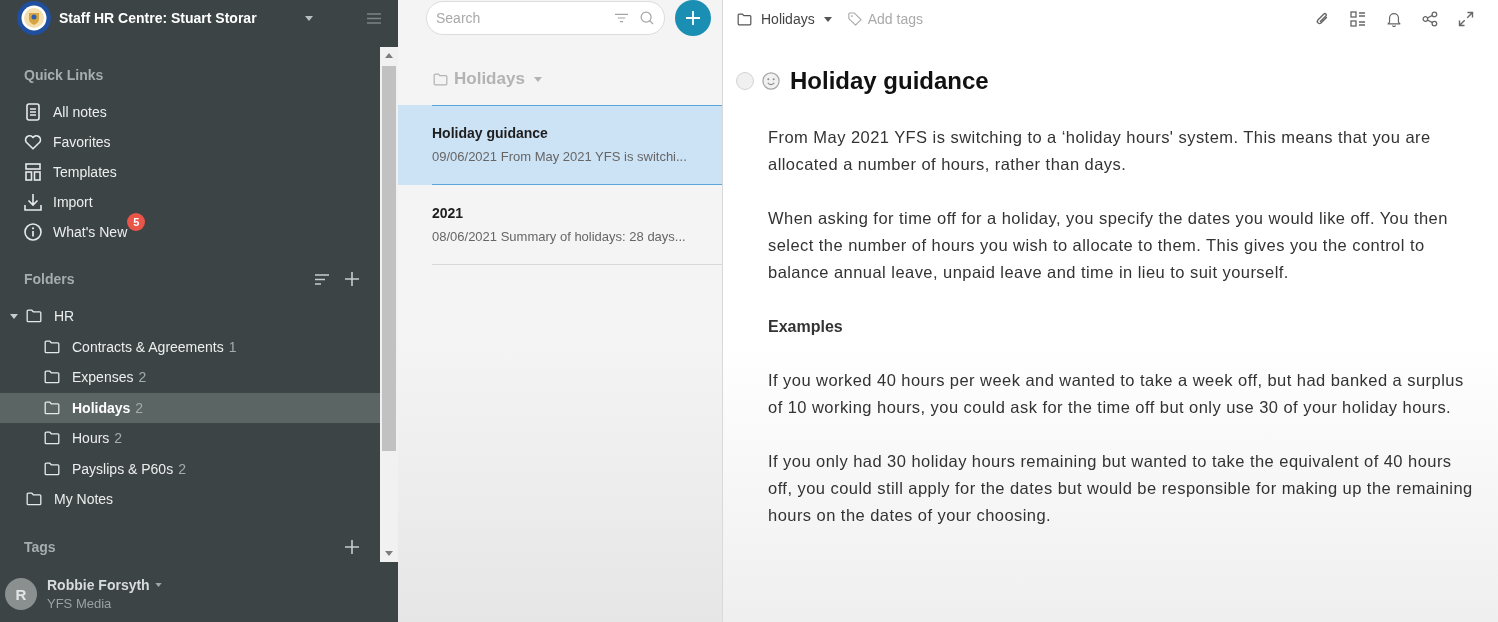  What do you see at coordinates (33, 172) in the screenshot?
I see `layout-icon` at bounding box center [33, 172].